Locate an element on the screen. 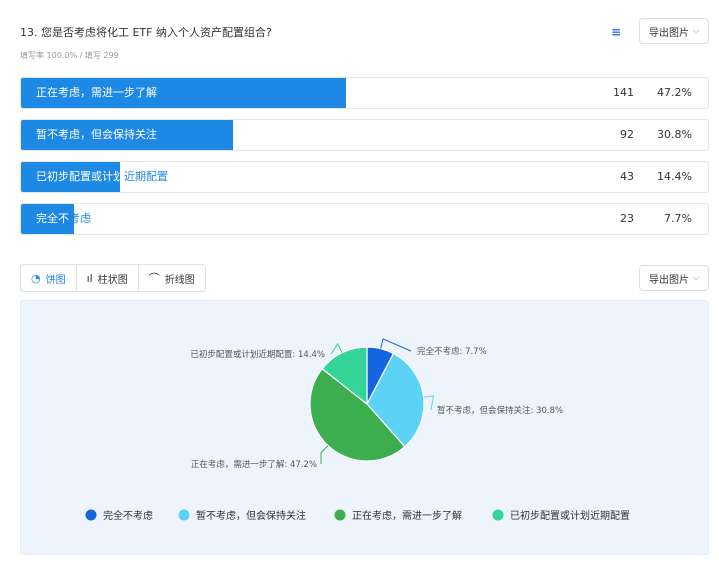 This screenshot has width=719, height=573. slice-label: 正在考虑，需进一步了解: 47.2% is located at coordinates (254, 464).